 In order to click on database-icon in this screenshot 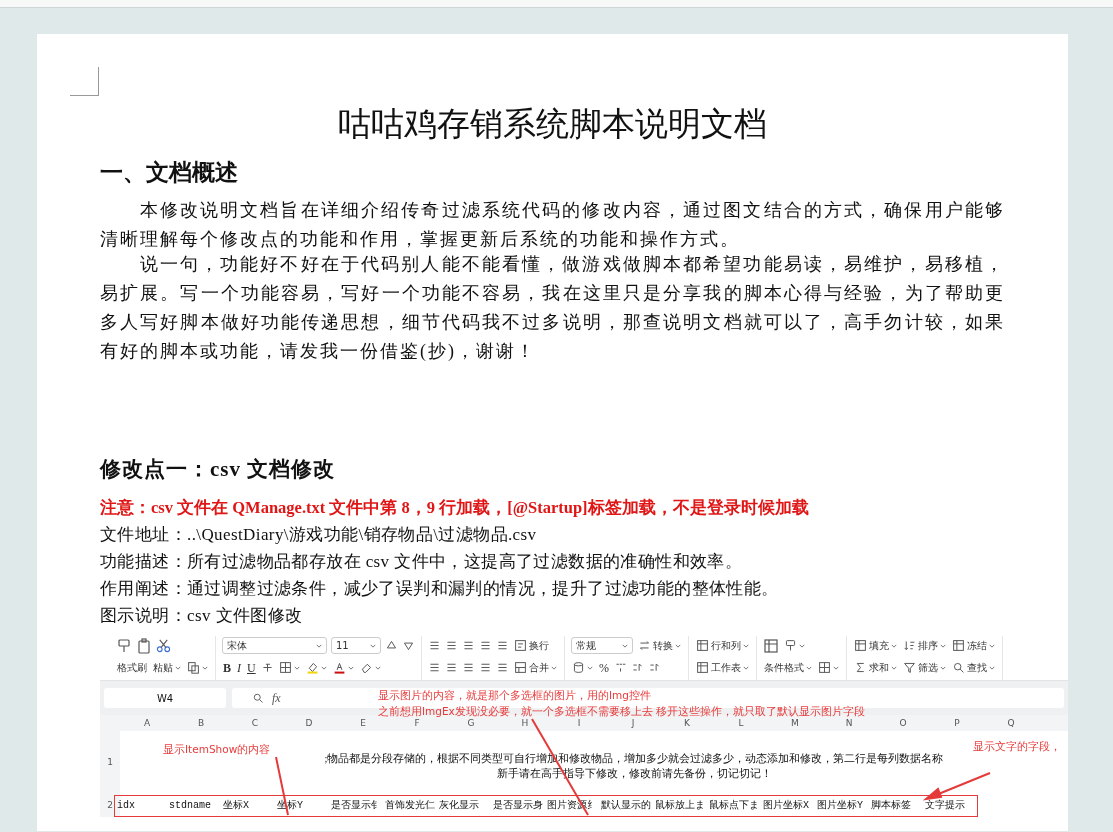, I will do `click(578, 667)`.